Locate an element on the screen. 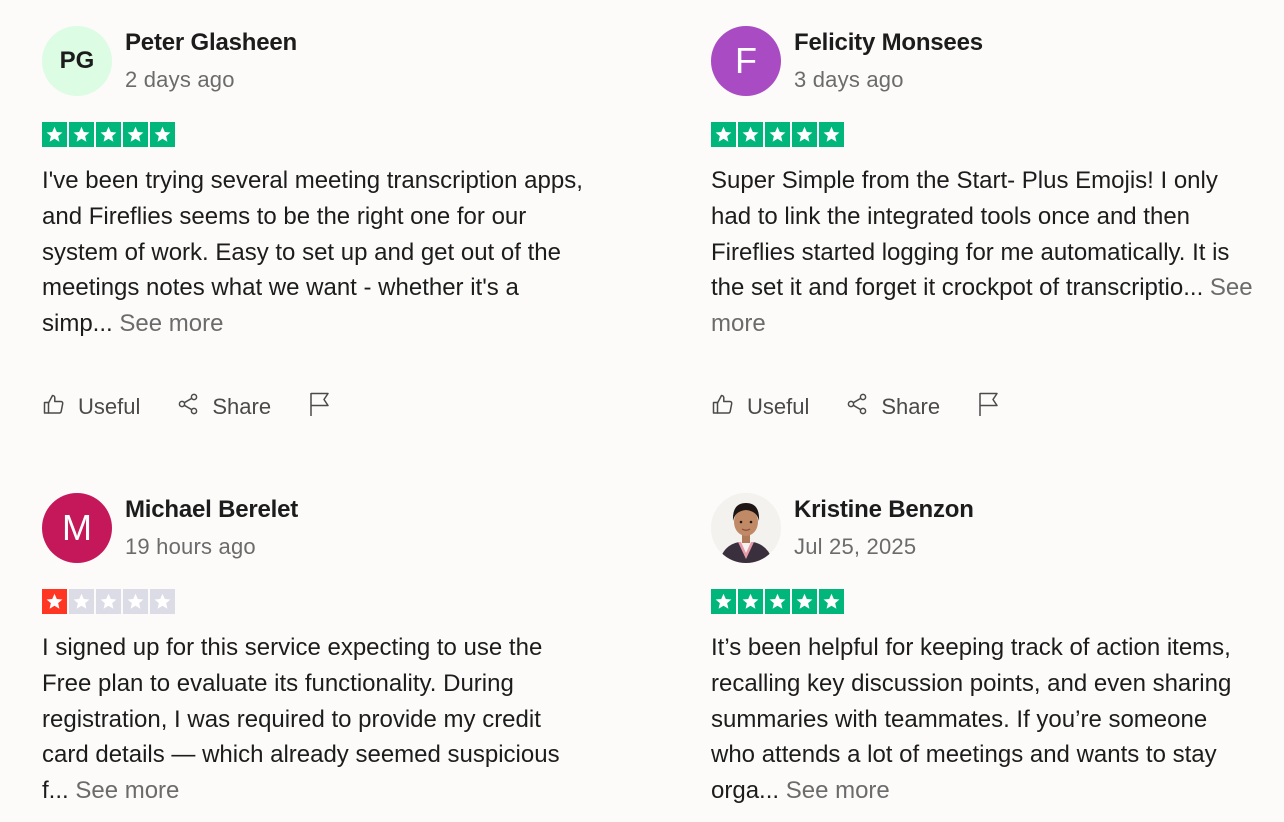 The height and width of the screenshot is (822, 1284). review-date: 19 hours ago is located at coordinates (190, 546).